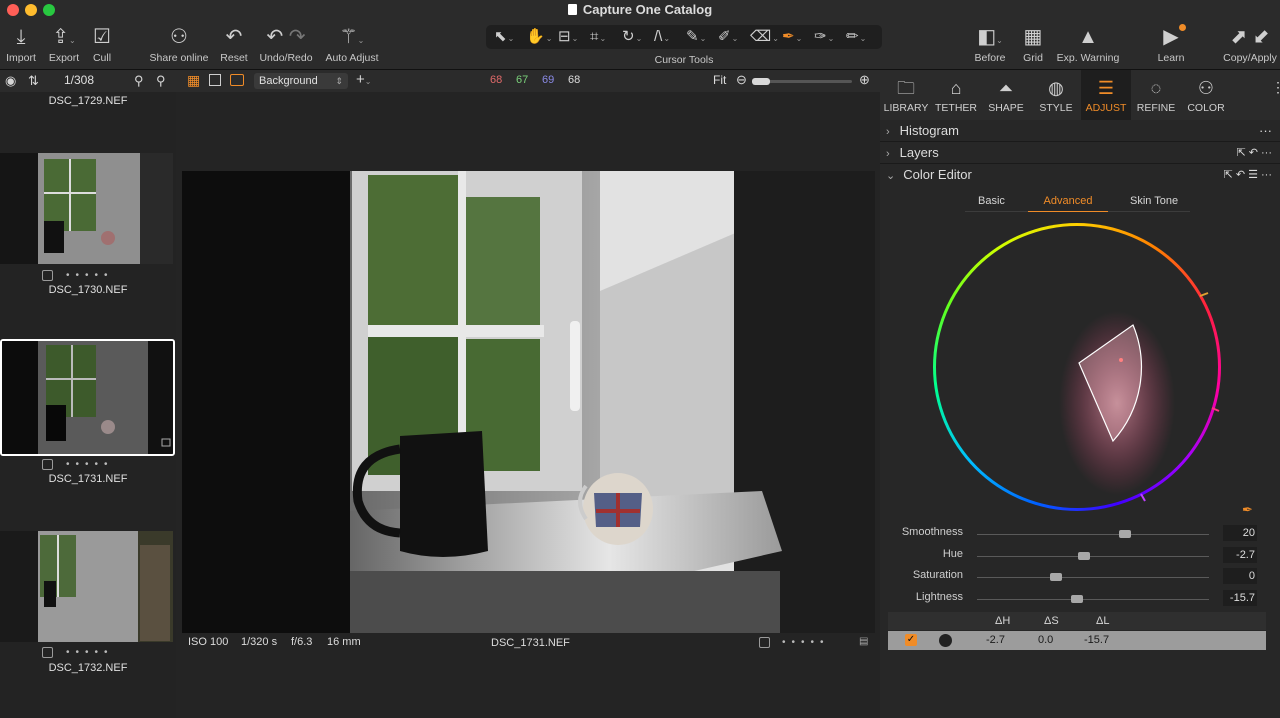 The image size is (1280, 718). What do you see at coordinates (806, 642) in the screenshot?
I see `footer-rating-dots: •••••` at bounding box center [806, 642].